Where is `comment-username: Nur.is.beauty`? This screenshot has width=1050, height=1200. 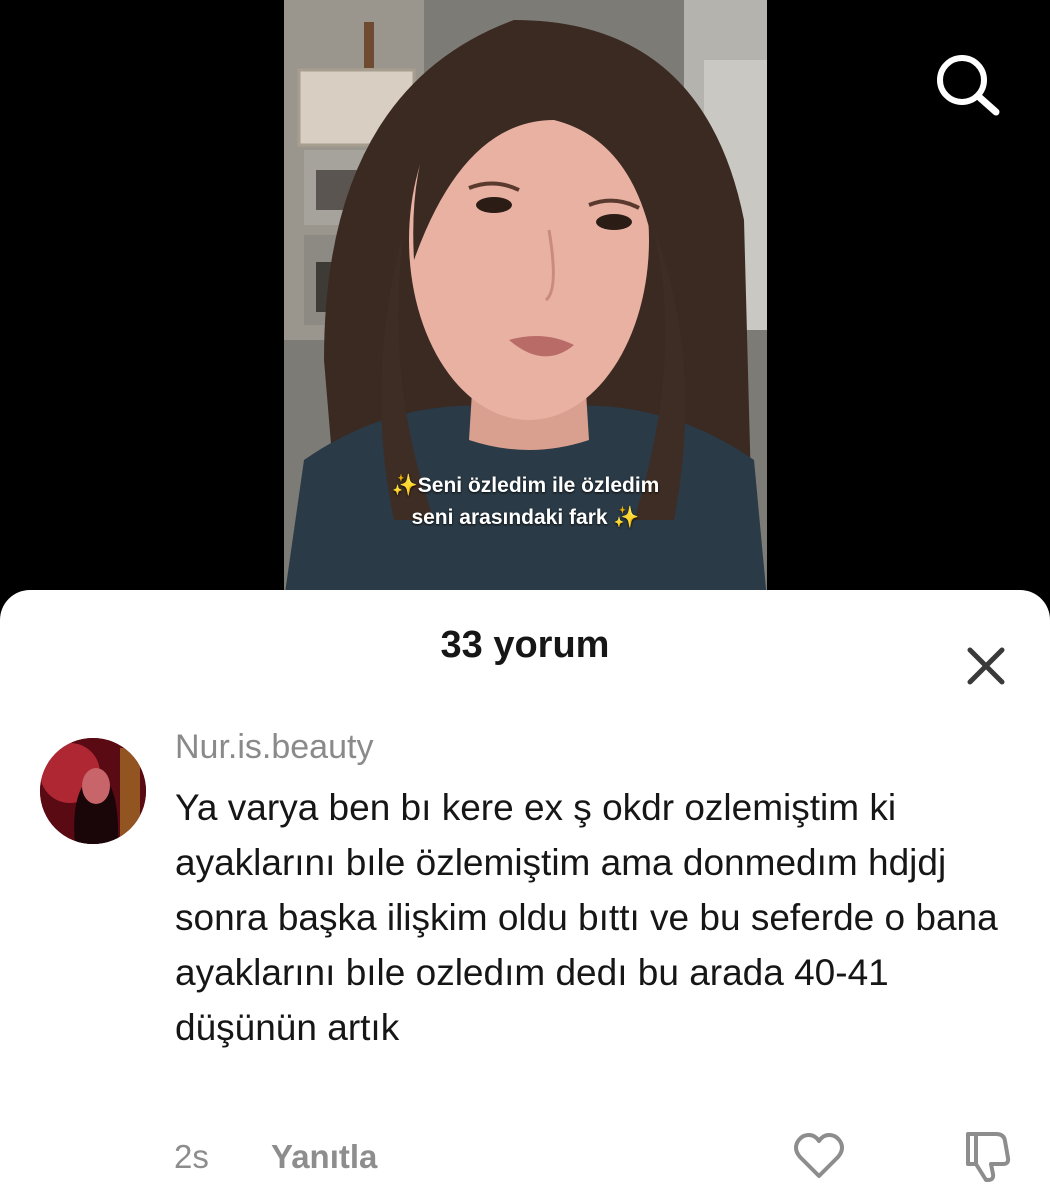 comment-username: Nur.is.beauty is located at coordinates (274, 747).